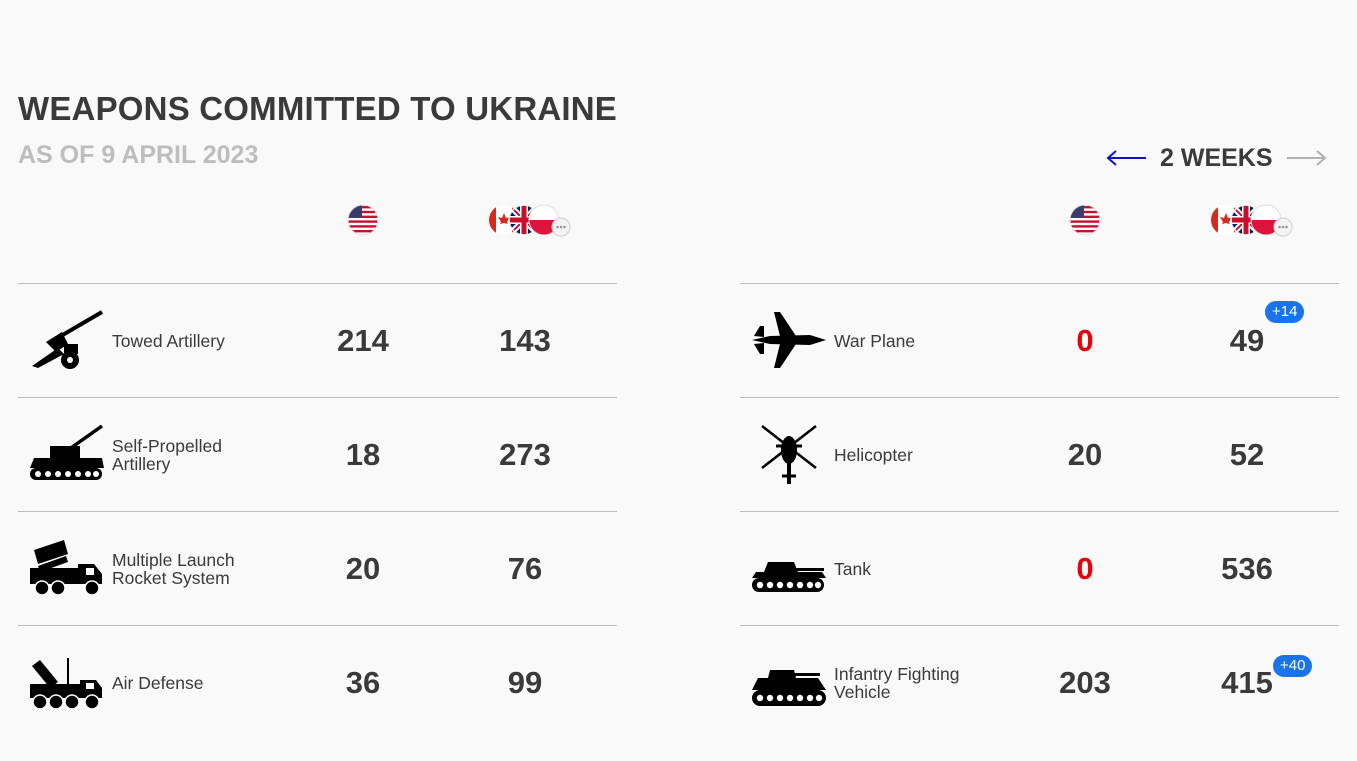 Image resolution: width=1357 pixels, height=761 pixels. What do you see at coordinates (1285, 312) in the screenshot?
I see `change-badge: +14` at bounding box center [1285, 312].